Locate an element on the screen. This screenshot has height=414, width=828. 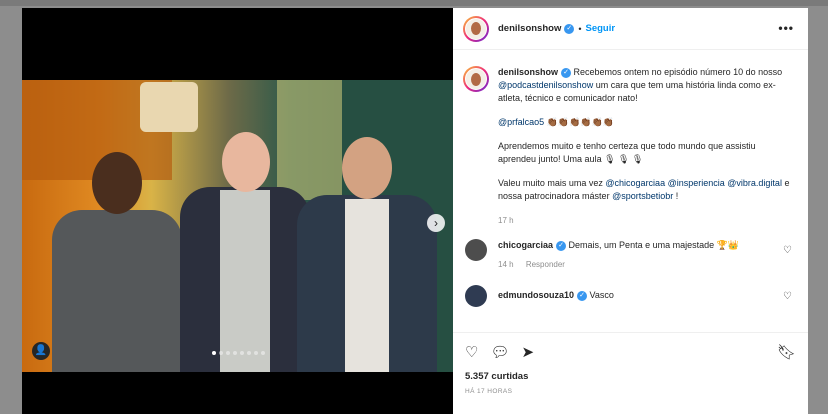
person-middle is located at coordinates (245, 252).